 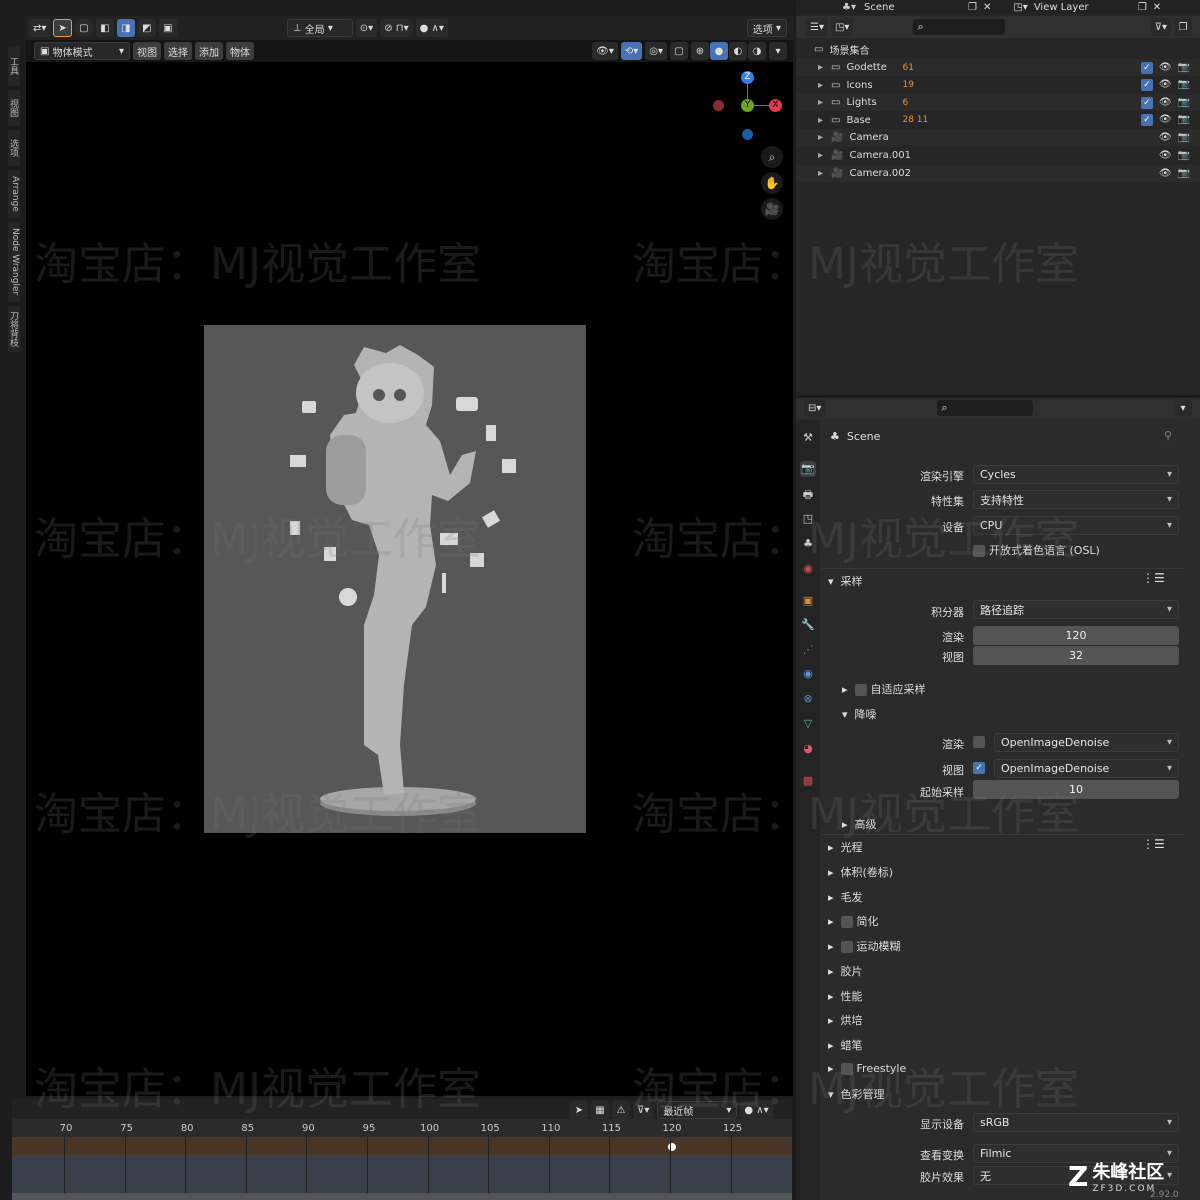 What do you see at coordinates (83, 28) in the screenshot?
I see `select-mode-new-icon: ▢` at bounding box center [83, 28].